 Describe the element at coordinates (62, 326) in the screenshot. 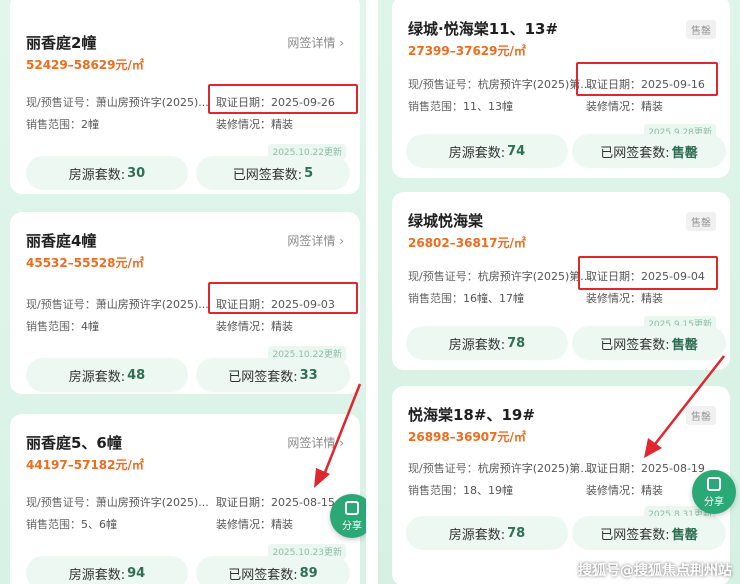

I see `range-row: 销售范围：4幢` at that location.